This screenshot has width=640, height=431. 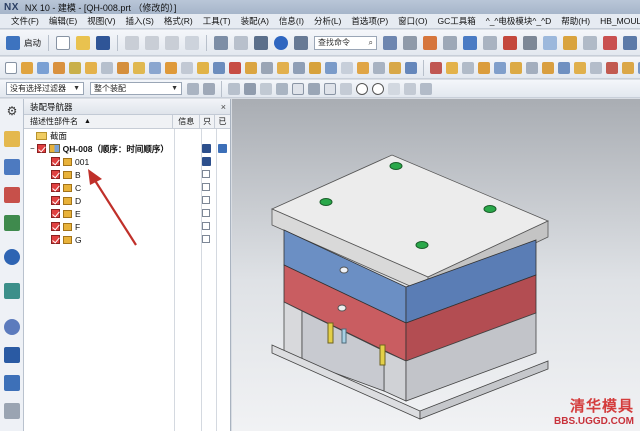 What do you see at coordinates (241, 42) in the screenshot?
I see `redo-icon` at bounding box center [241, 42].